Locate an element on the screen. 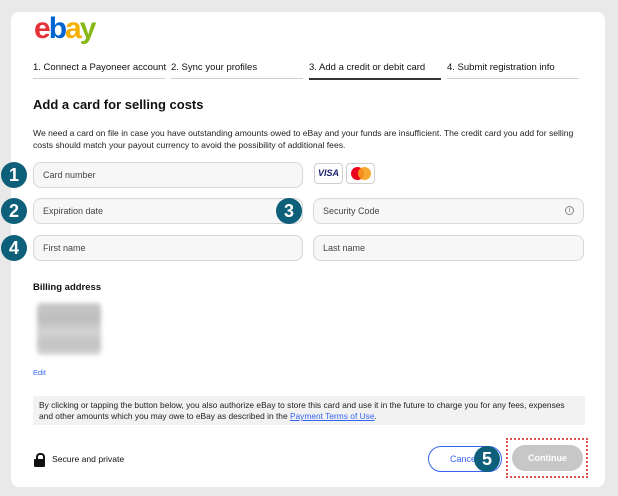 This screenshot has height=496, width=618. billing-address-title: Billing address is located at coordinates (67, 287).